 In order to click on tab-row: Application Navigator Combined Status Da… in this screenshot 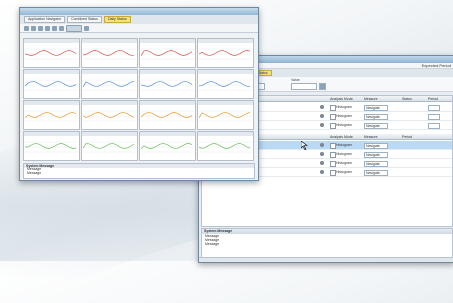, I will do `click(139, 19)`.